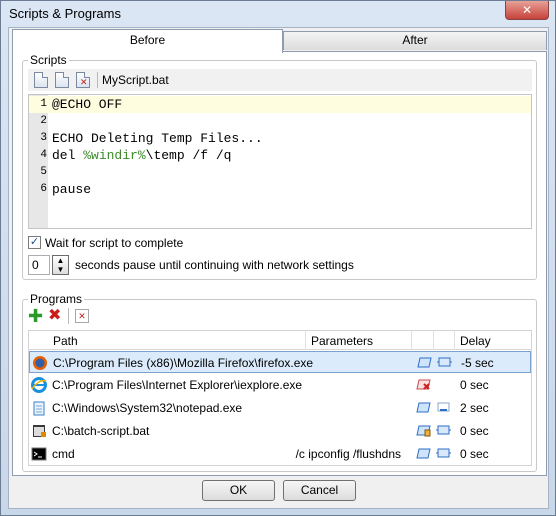 This screenshot has width=556, height=516. I want to click on line-code: del %windir%\temp /f /q, so click(142, 155).